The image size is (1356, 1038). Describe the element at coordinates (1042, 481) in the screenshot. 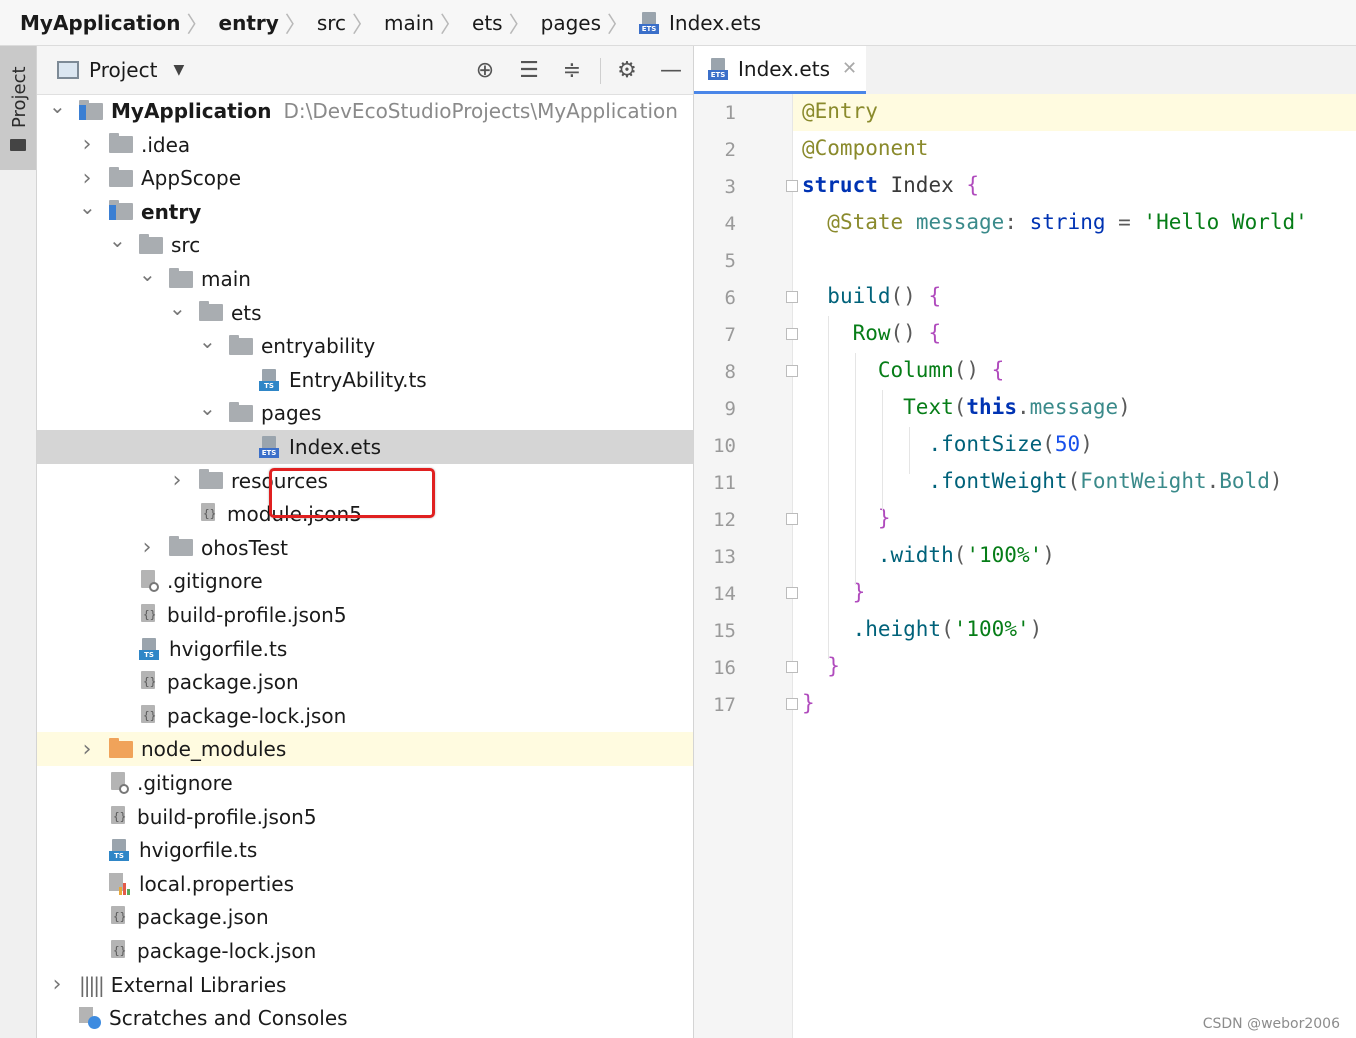

I see `code-line: .fontWeight(FontWeight.Bold)` at that location.